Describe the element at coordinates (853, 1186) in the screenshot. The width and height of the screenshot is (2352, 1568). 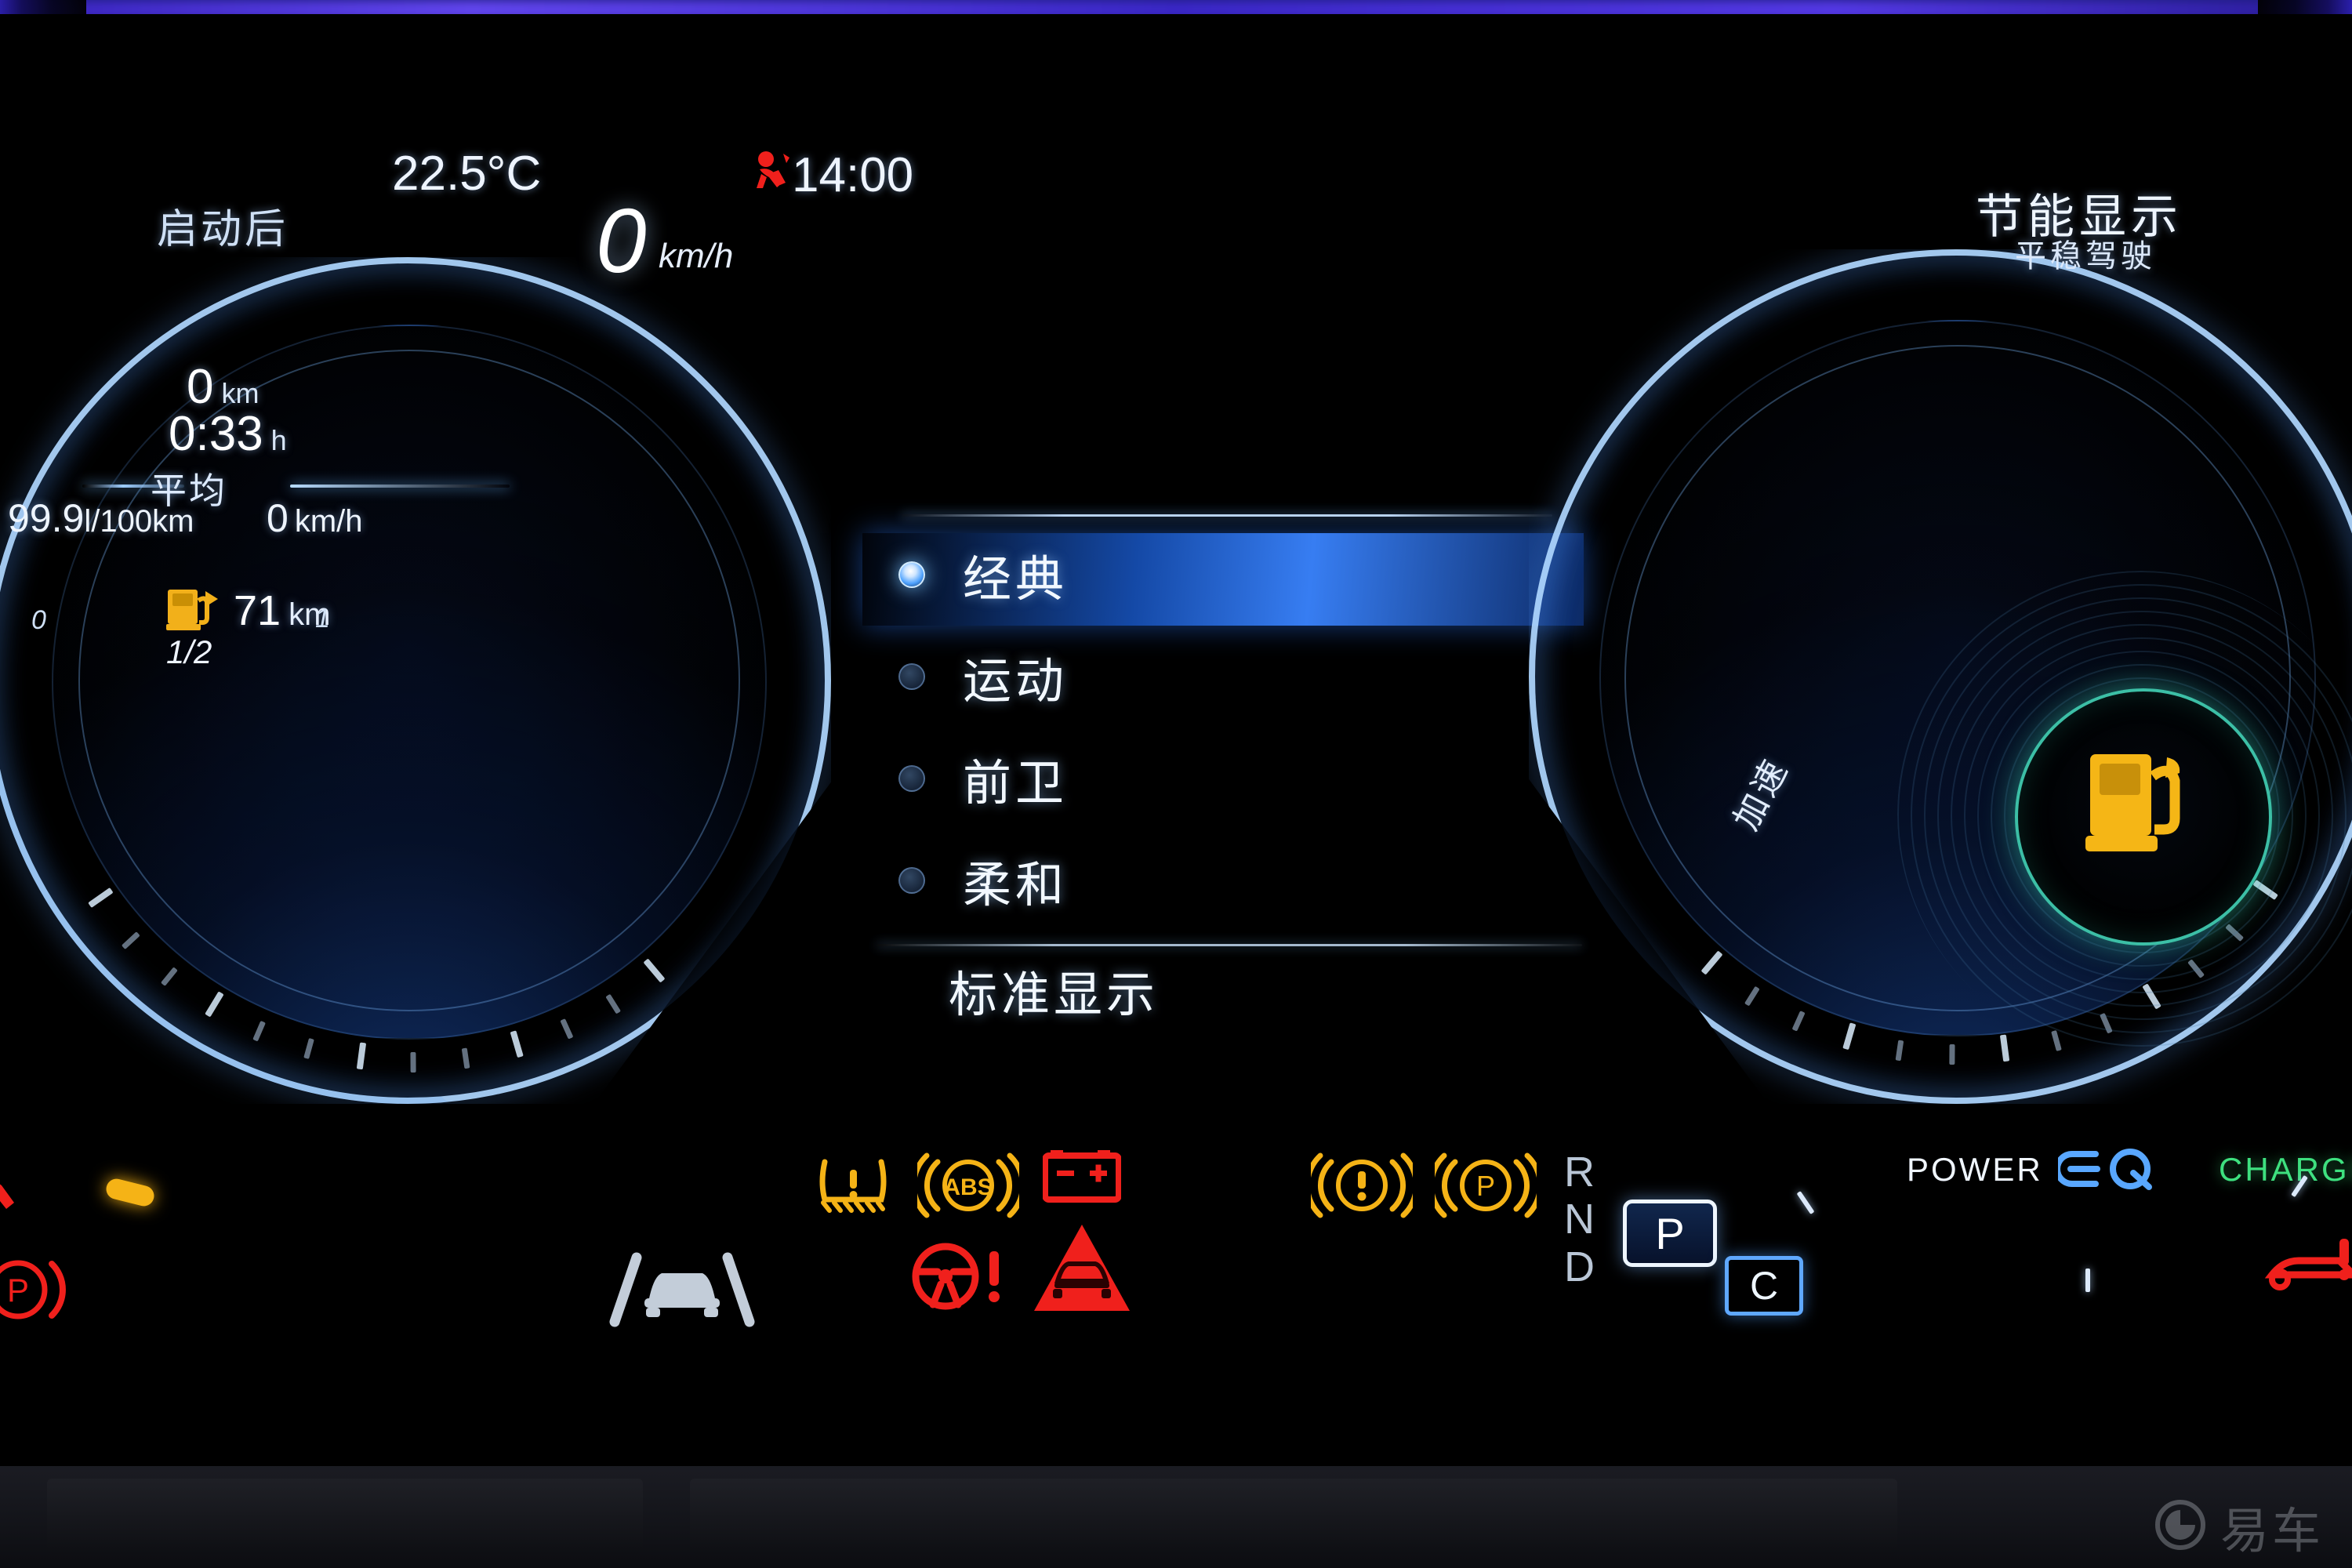
I see `tire-pressure-warning-icon` at that location.